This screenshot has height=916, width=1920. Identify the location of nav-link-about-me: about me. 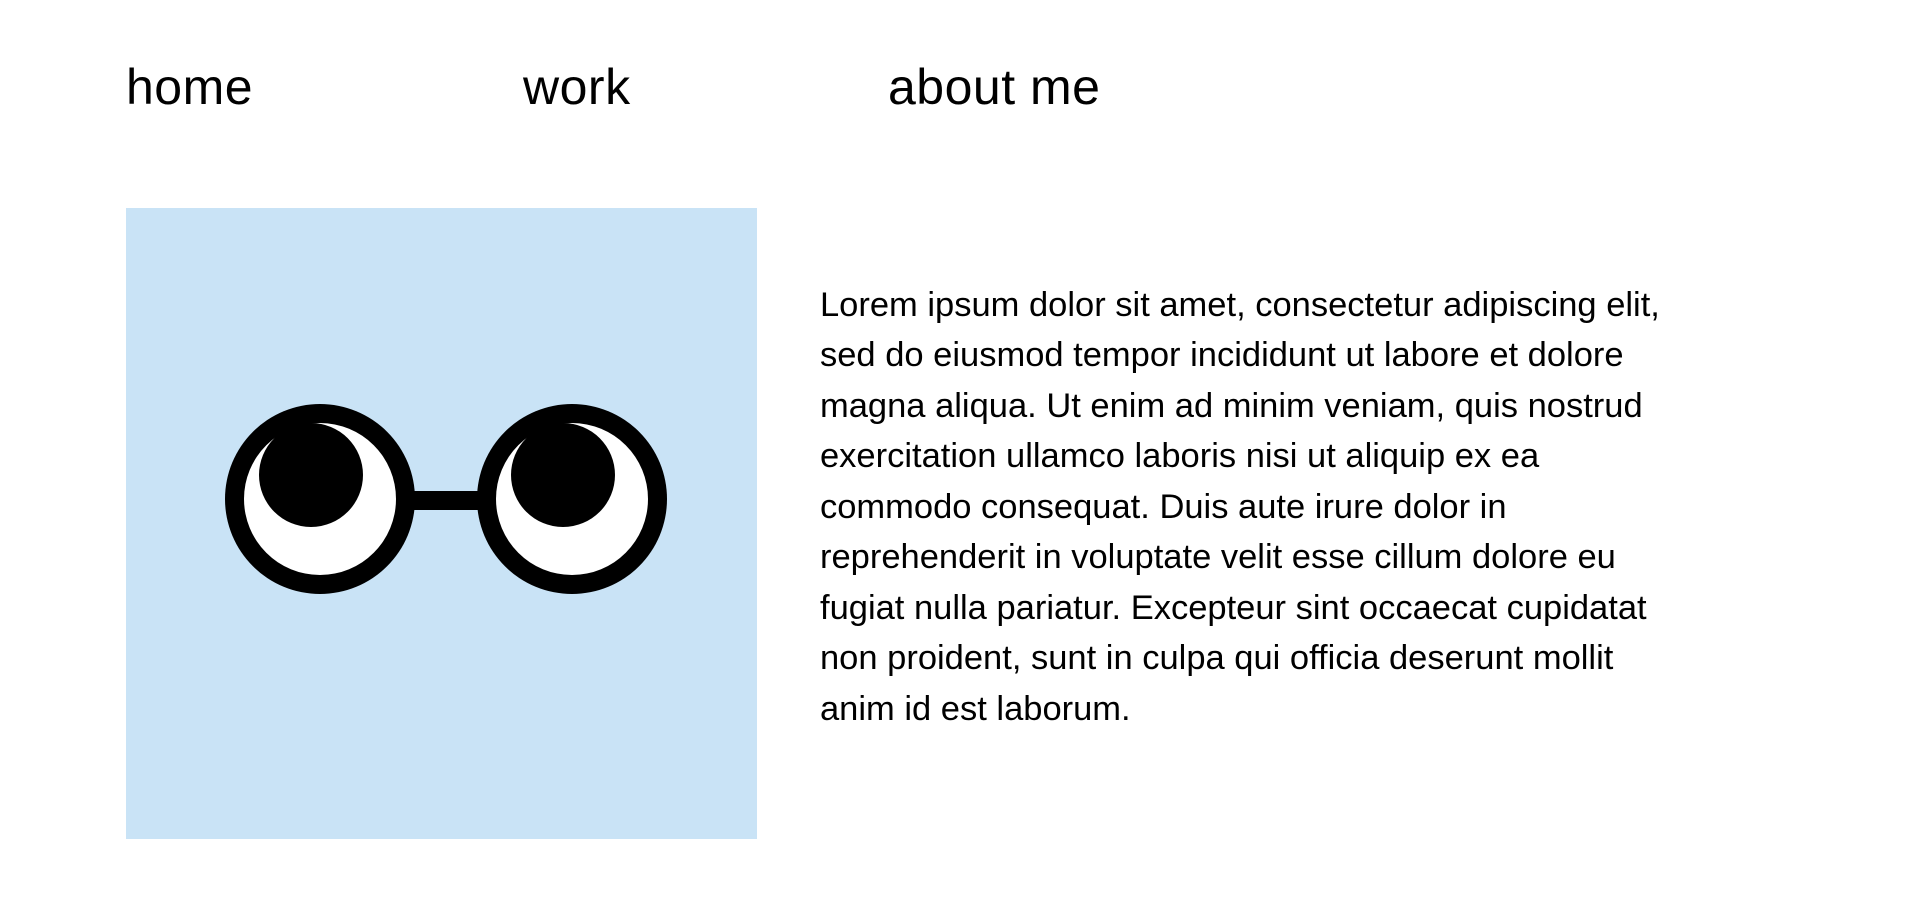
(994, 87).